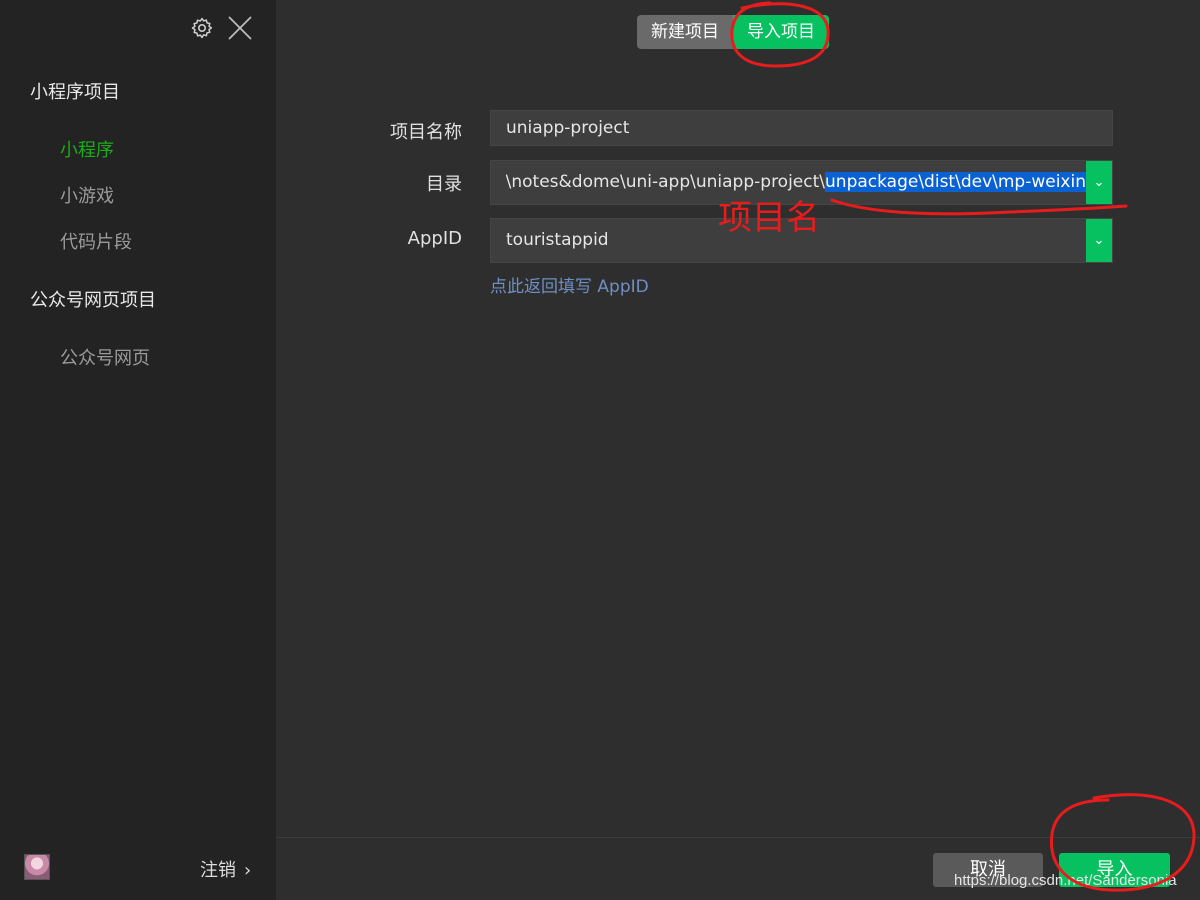  What do you see at coordinates (37, 867) in the screenshot?
I see `avatar` at bounding box center [37, 867].